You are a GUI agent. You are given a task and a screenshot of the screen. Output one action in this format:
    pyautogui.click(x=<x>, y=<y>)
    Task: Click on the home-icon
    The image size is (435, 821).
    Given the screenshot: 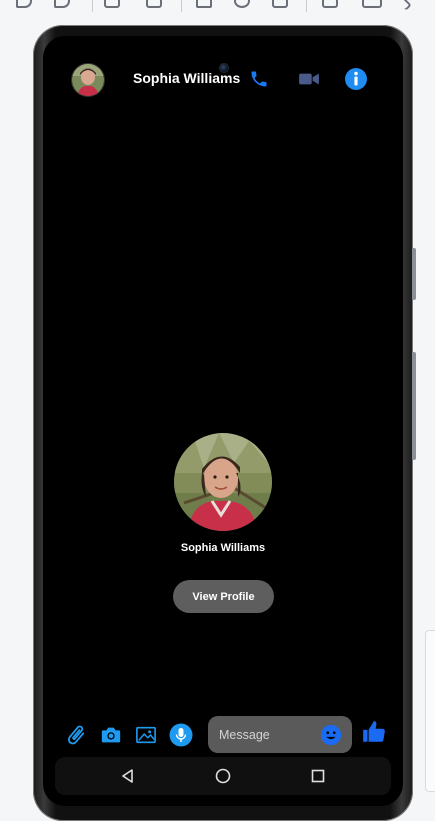 What is the action you would take?
    pyautogui.click(x=223, y=776)
    